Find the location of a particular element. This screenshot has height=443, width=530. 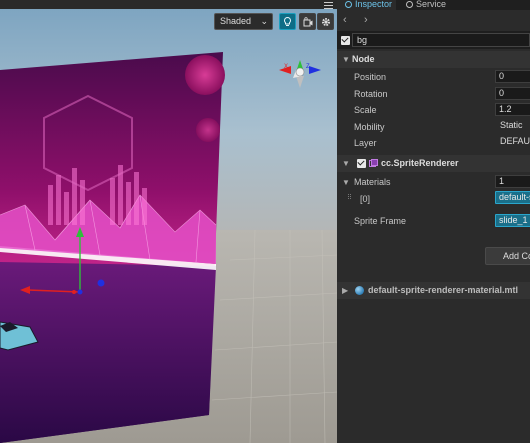

materials-label: Materials is located at coordinates (372, 182).